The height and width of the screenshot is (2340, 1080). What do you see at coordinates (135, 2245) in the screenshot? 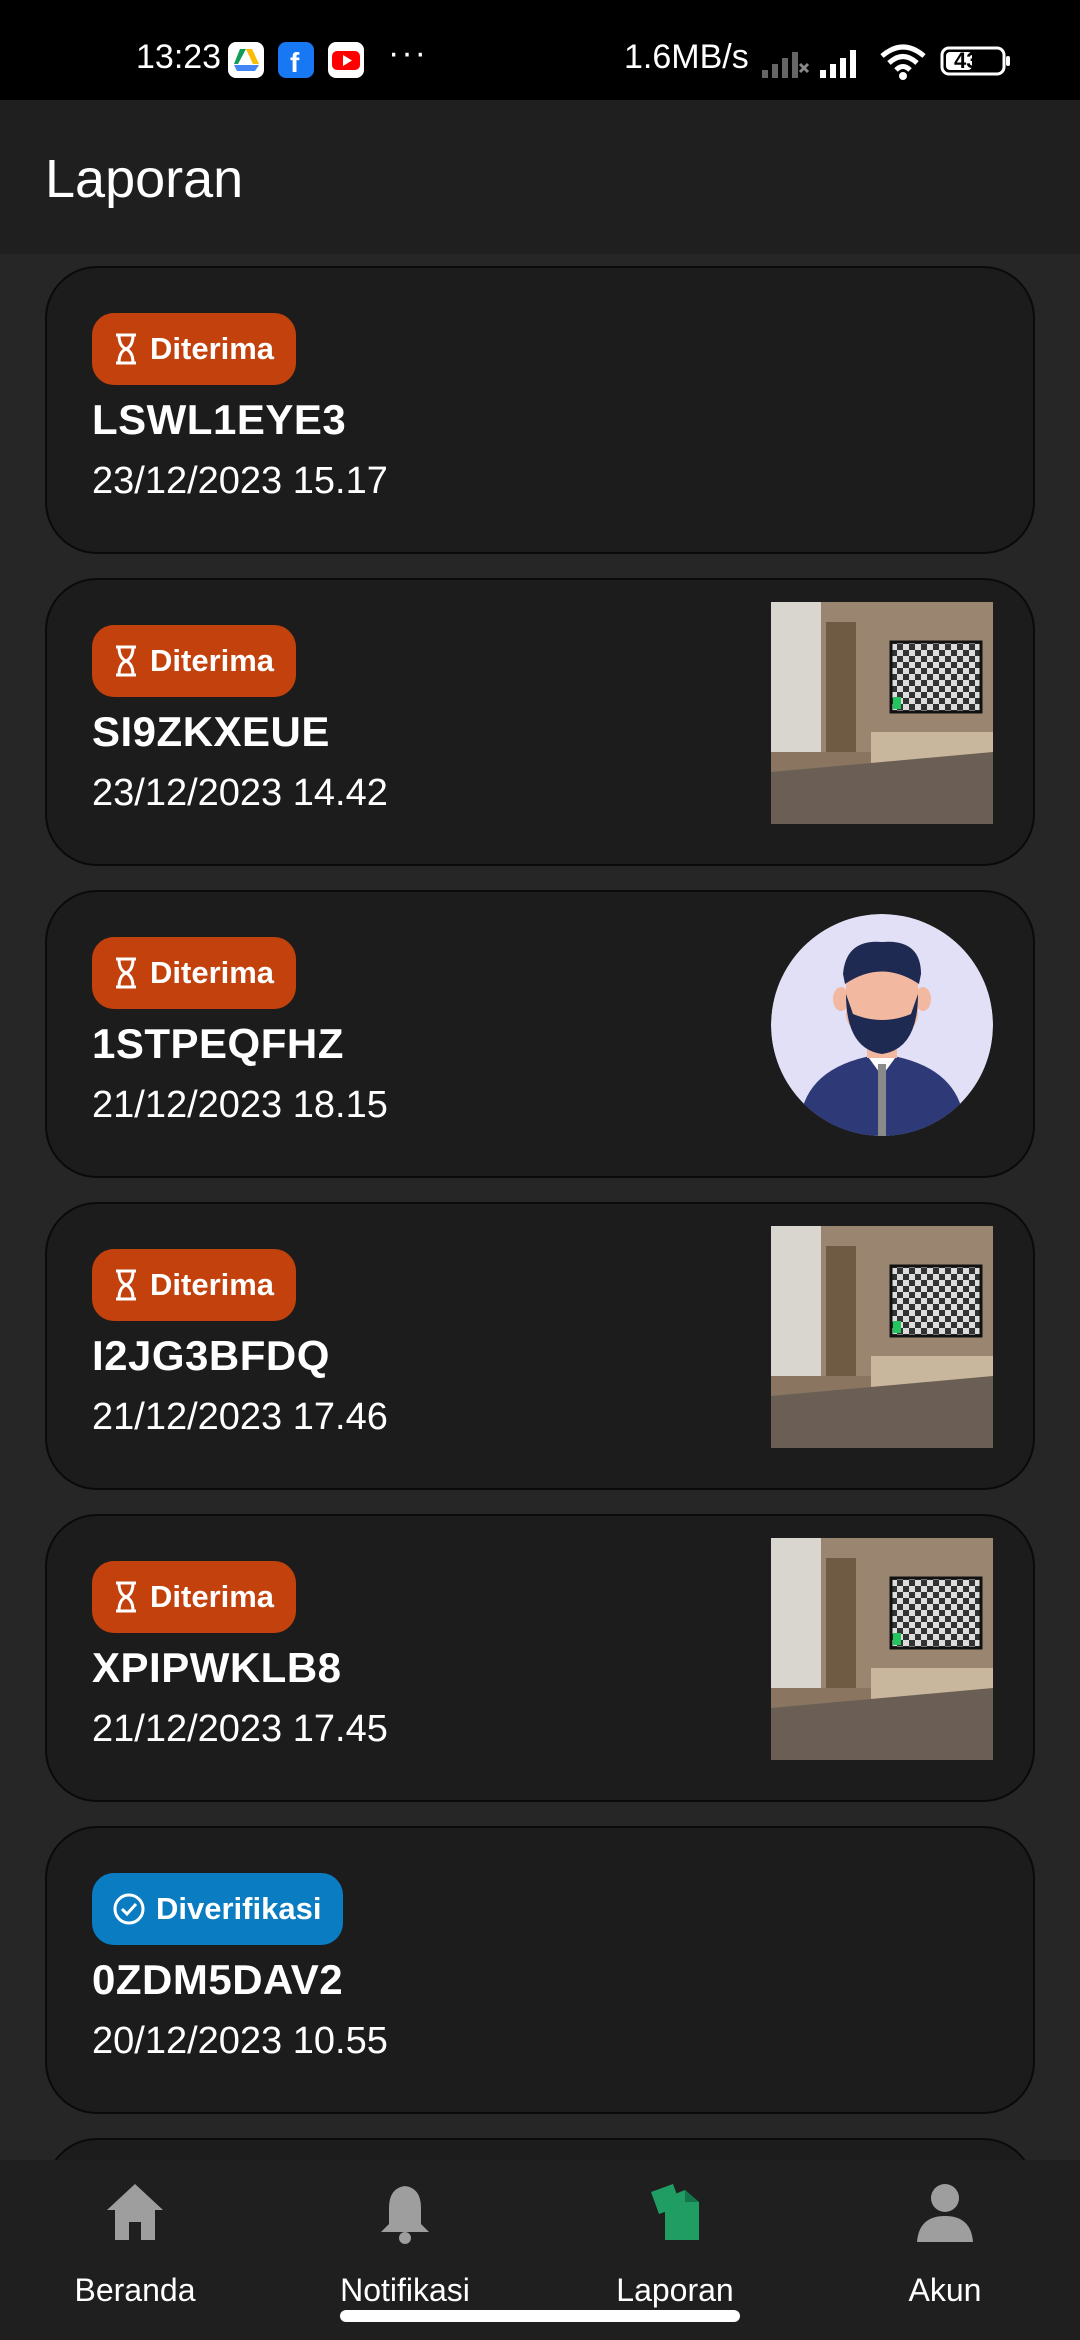
I see `nav-item-beranda: Beranda` at bounding box center [135, 2245].